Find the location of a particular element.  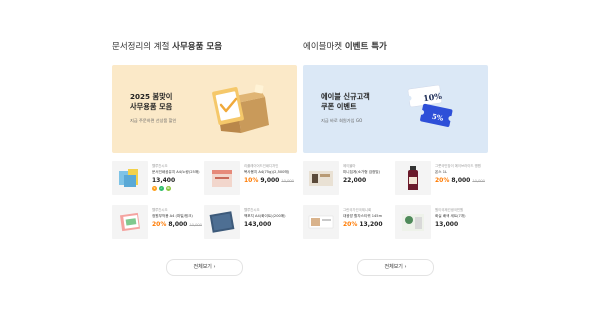

recycle-icon: ♻ is located at coordinates (168, 188).